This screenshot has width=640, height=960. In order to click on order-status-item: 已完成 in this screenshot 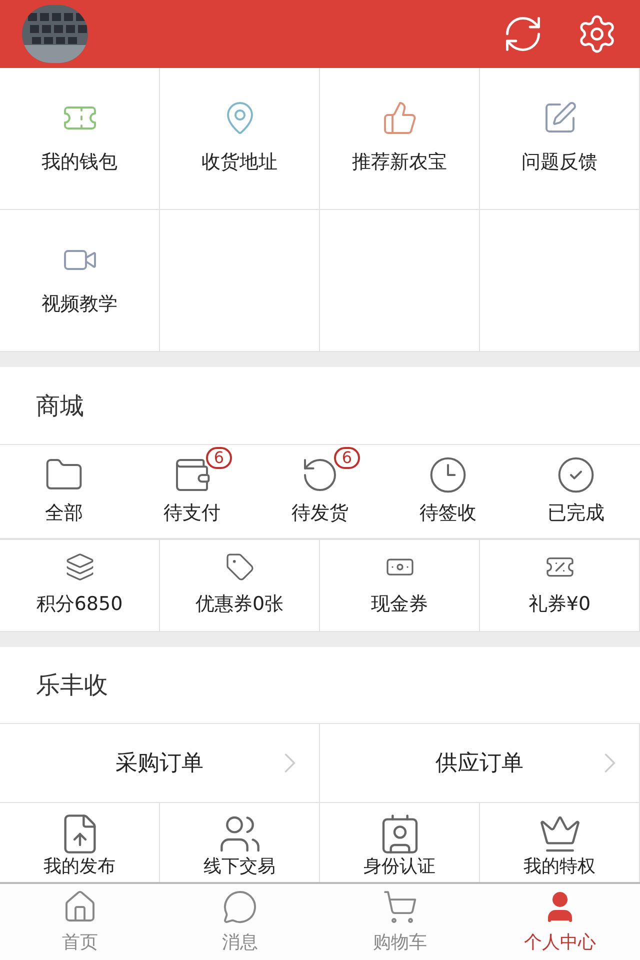, I will do `click(576, 491)`.